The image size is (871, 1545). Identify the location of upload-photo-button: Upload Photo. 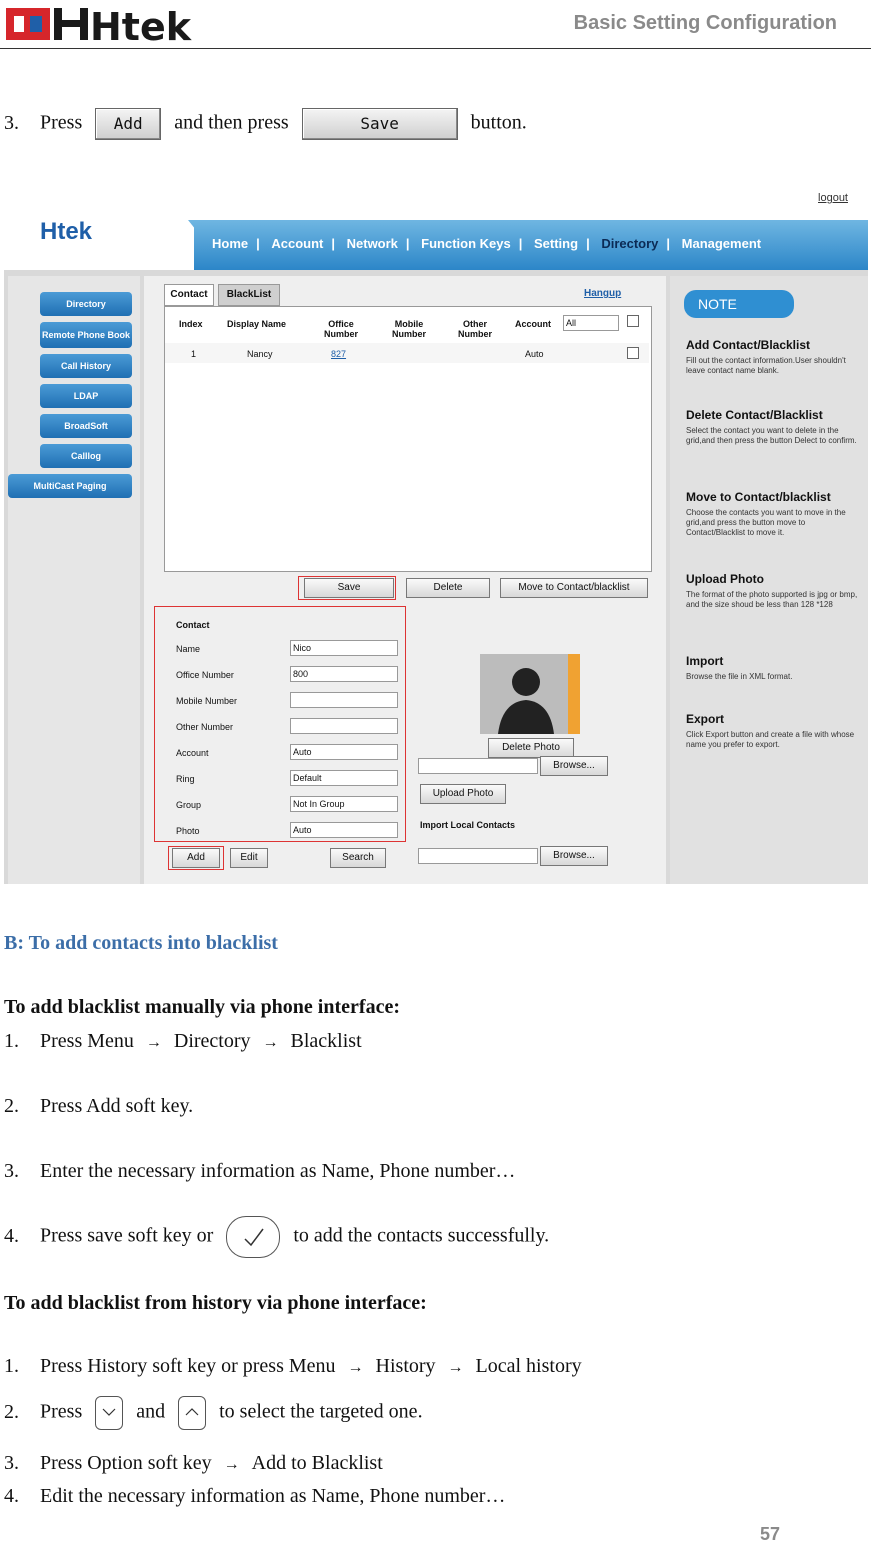
(463, 794).